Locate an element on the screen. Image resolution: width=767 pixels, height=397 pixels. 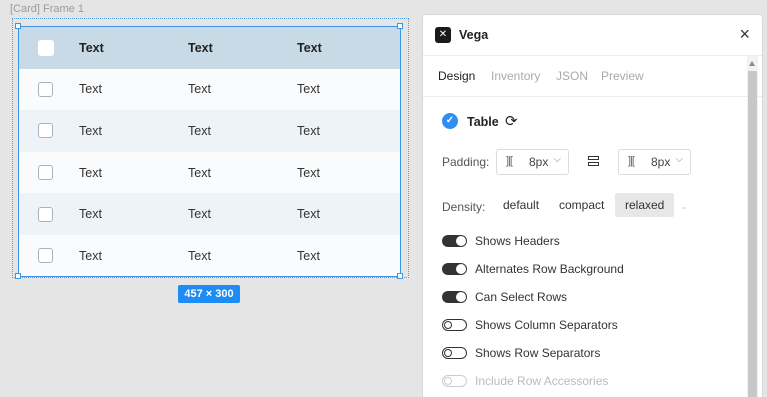
vertical-padding-icon: ]|[ is located at coordinates (631, 161).